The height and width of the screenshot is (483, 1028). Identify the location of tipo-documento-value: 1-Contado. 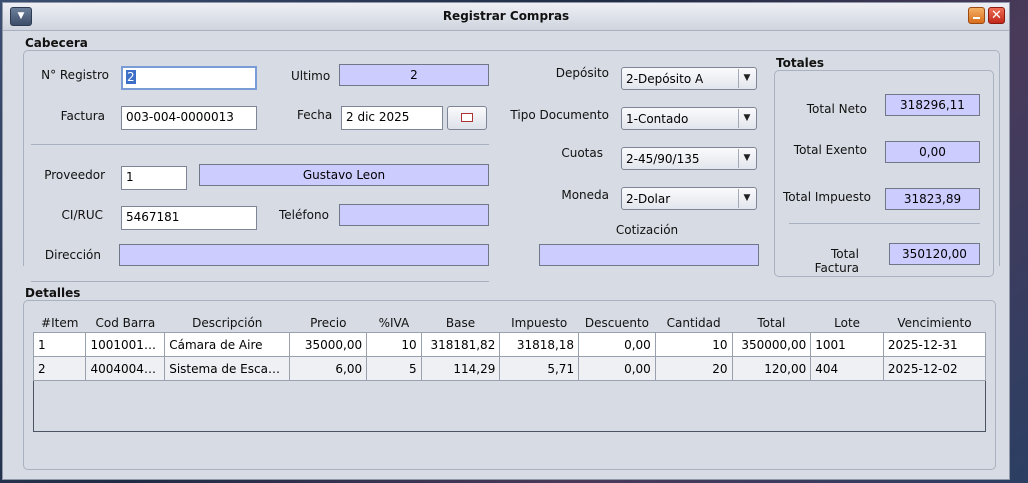
(657, 119).